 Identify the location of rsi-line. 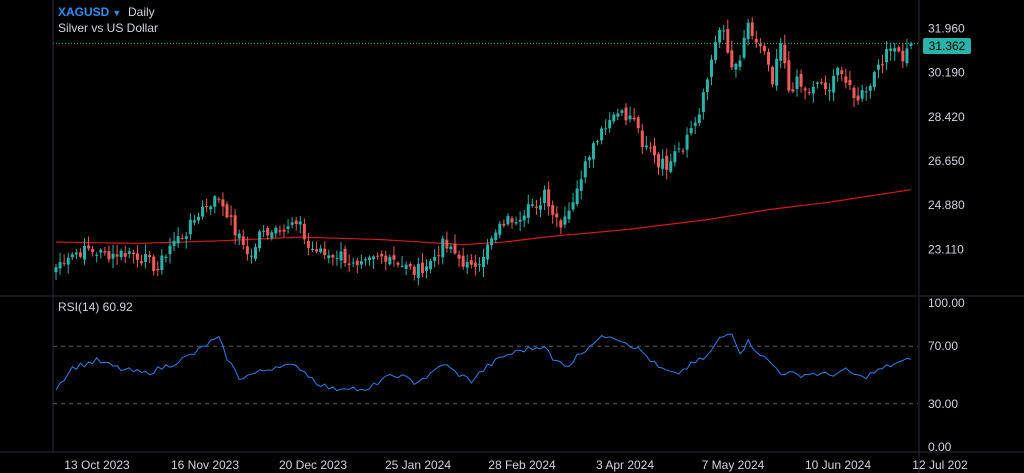
(483, 362).